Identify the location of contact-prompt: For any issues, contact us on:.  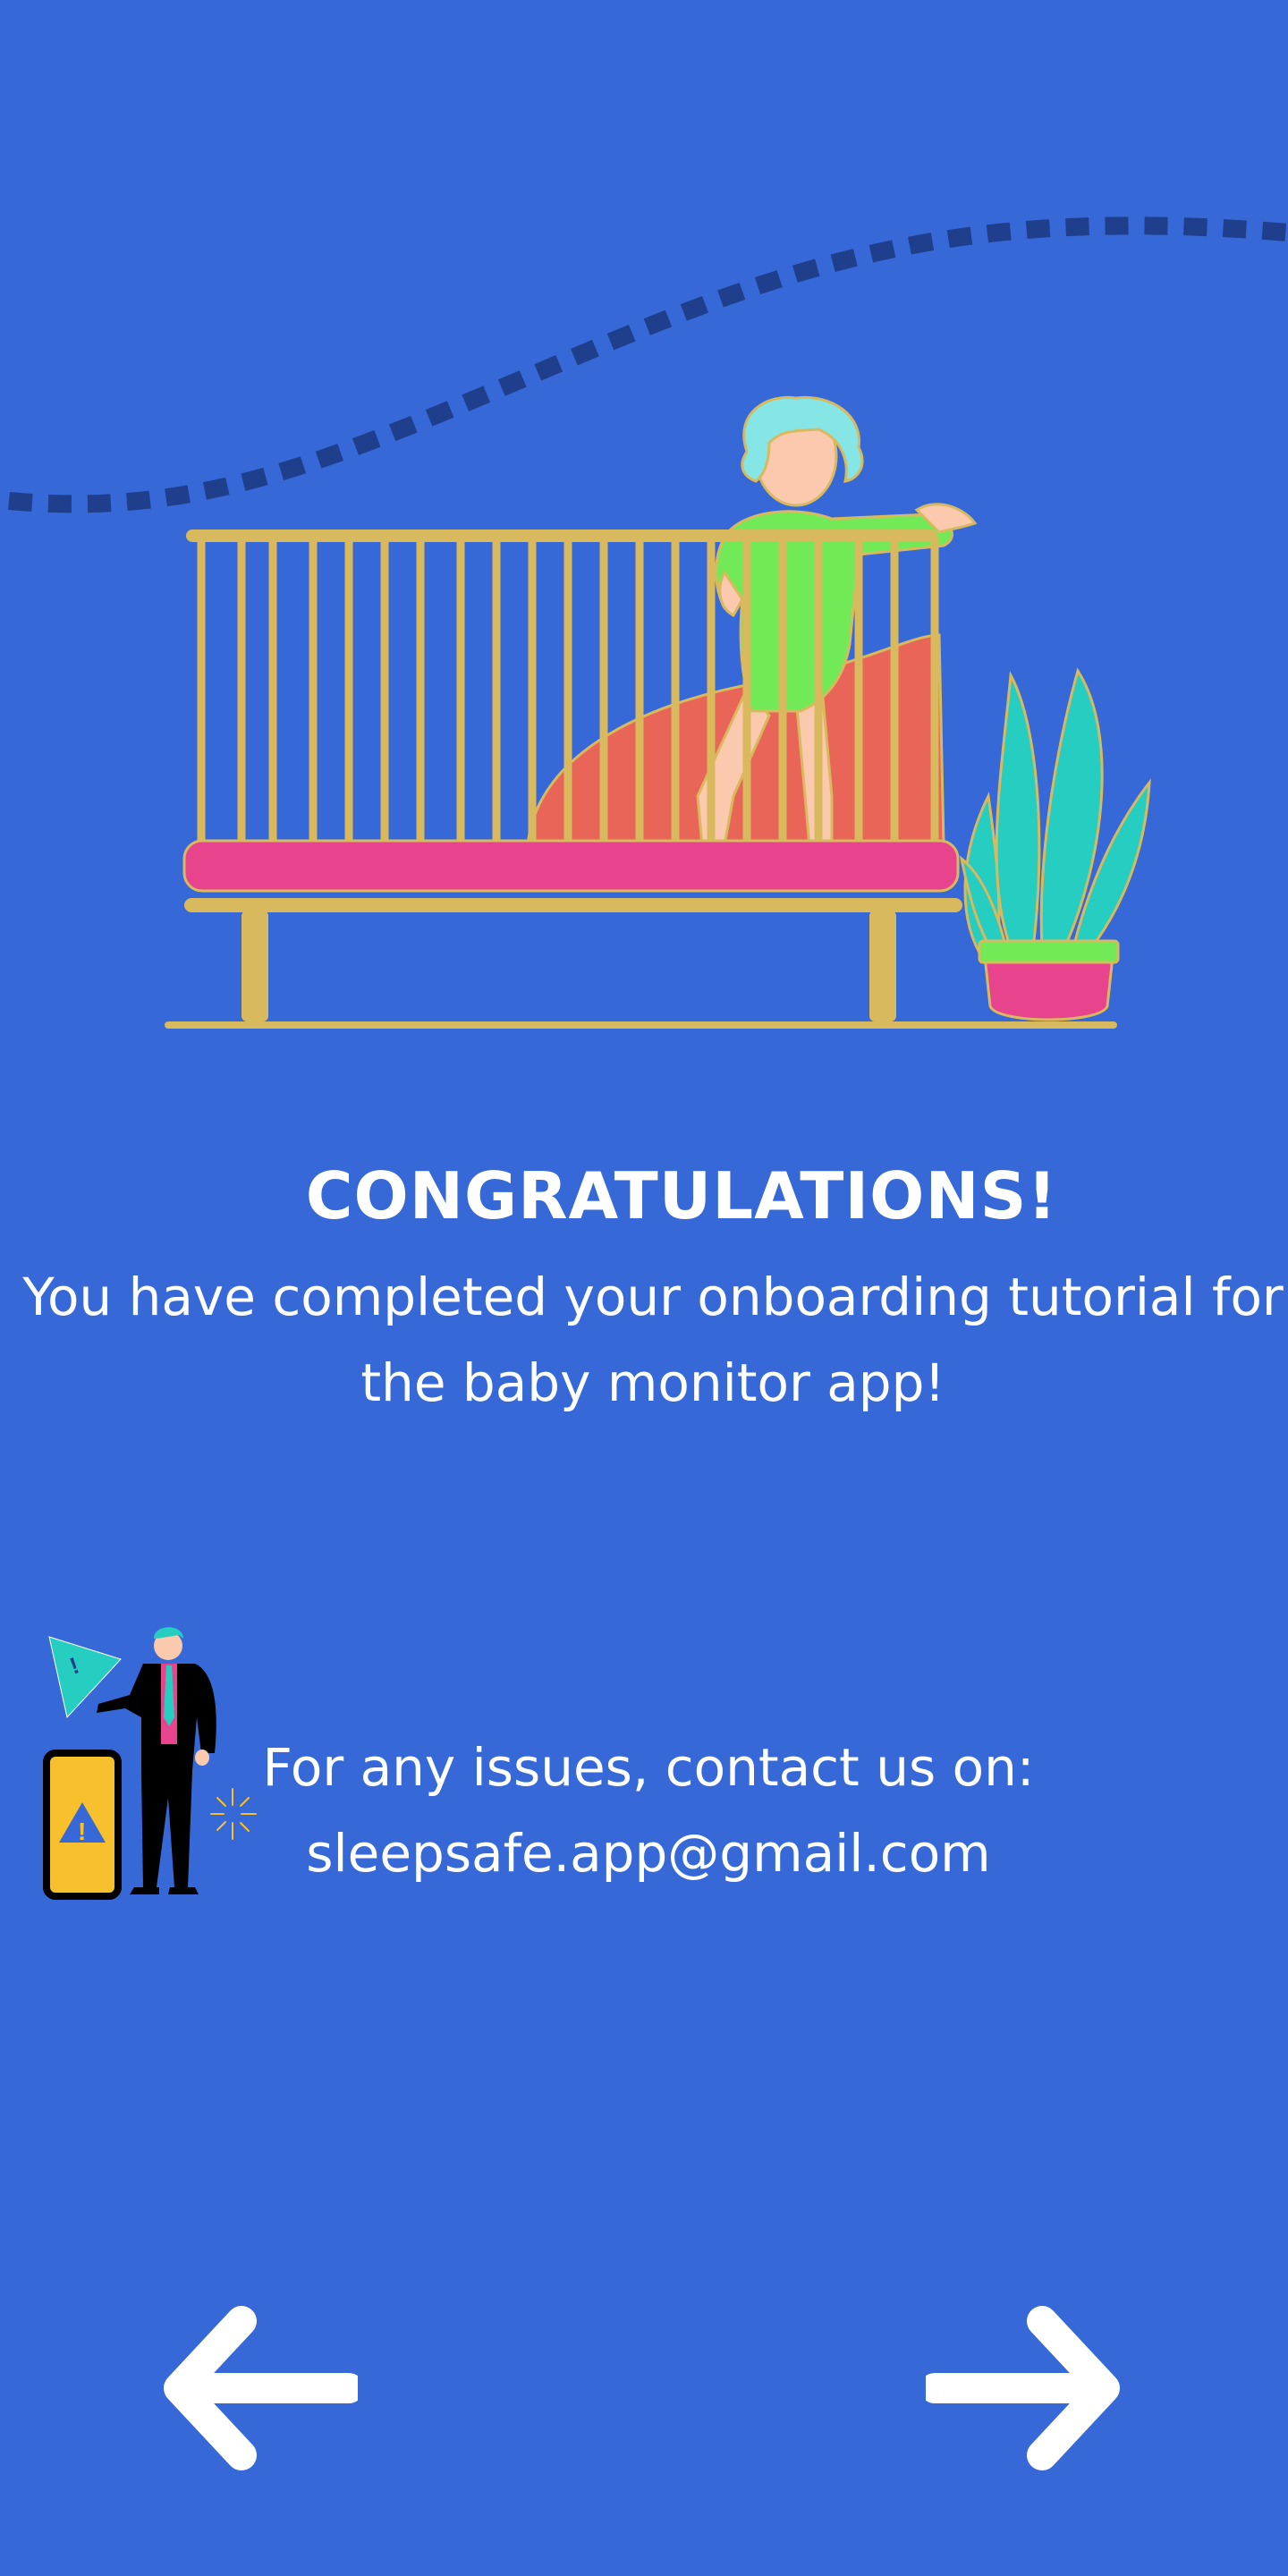
(648, 1767).